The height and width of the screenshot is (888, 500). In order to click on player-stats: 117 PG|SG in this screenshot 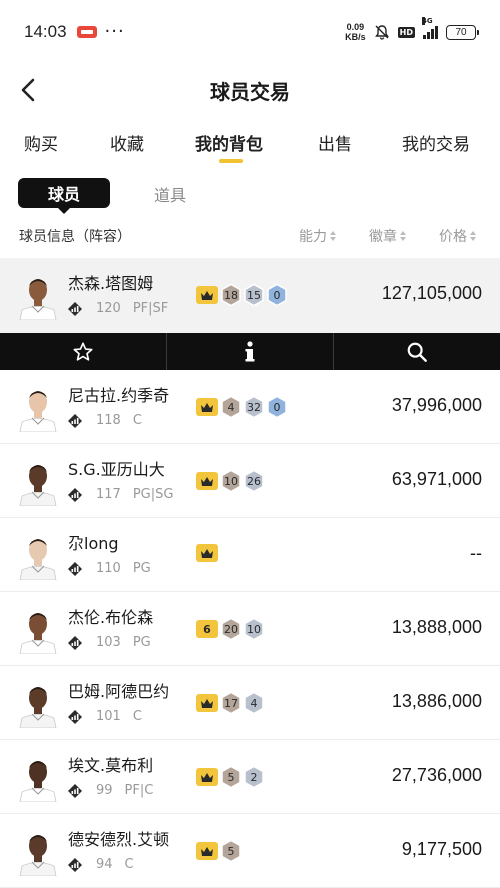, I will do `click(120, 494)`.